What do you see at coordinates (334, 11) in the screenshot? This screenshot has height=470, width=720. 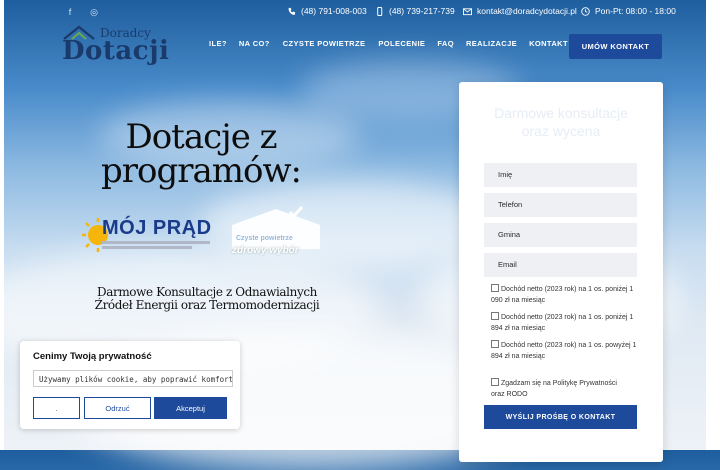 I see `phone-1-text: (48) 791-008-003` at bounding box center [334, 11].